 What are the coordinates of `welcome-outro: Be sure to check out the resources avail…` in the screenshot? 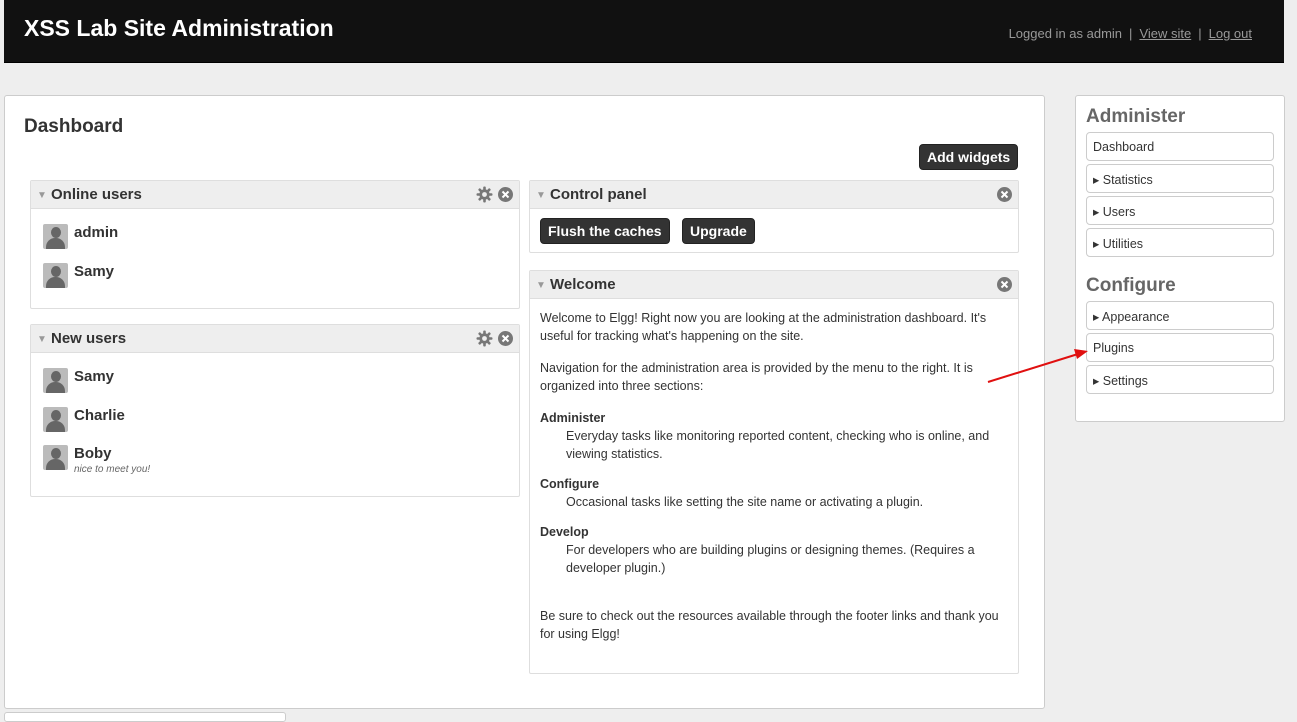 It's located at (769, 625).